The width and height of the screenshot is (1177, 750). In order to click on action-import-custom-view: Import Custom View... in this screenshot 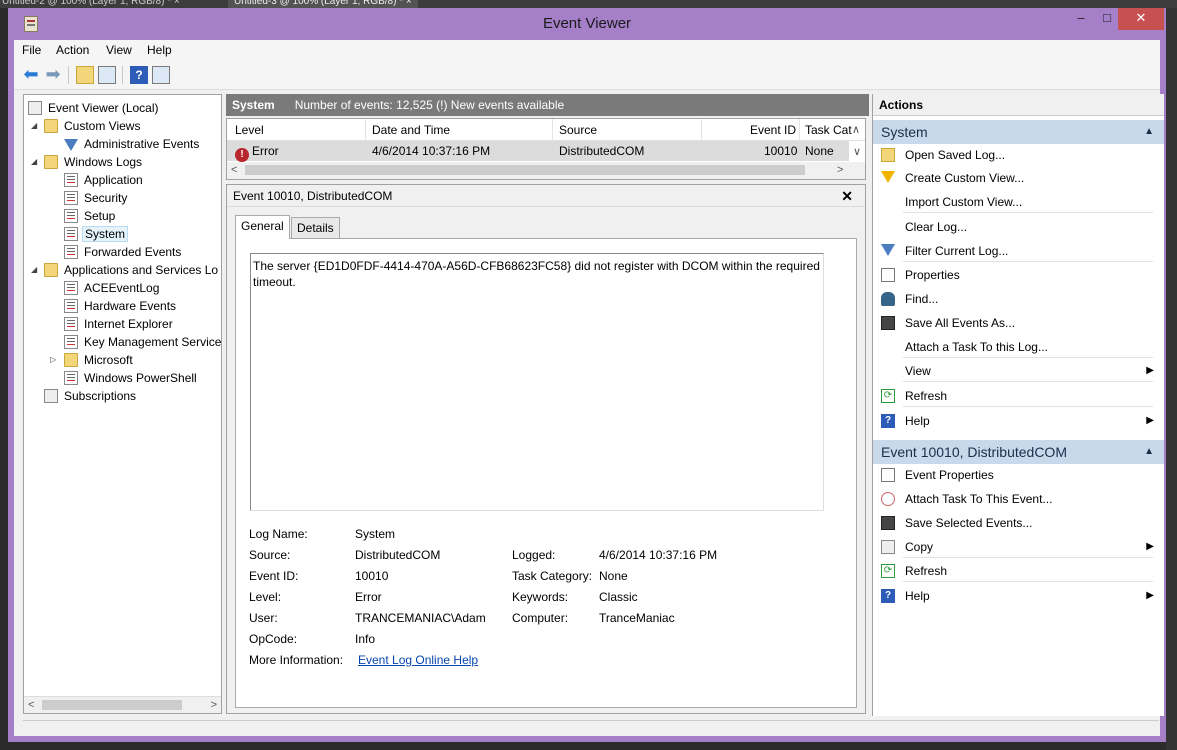, I will do `click(1018, 202)`.